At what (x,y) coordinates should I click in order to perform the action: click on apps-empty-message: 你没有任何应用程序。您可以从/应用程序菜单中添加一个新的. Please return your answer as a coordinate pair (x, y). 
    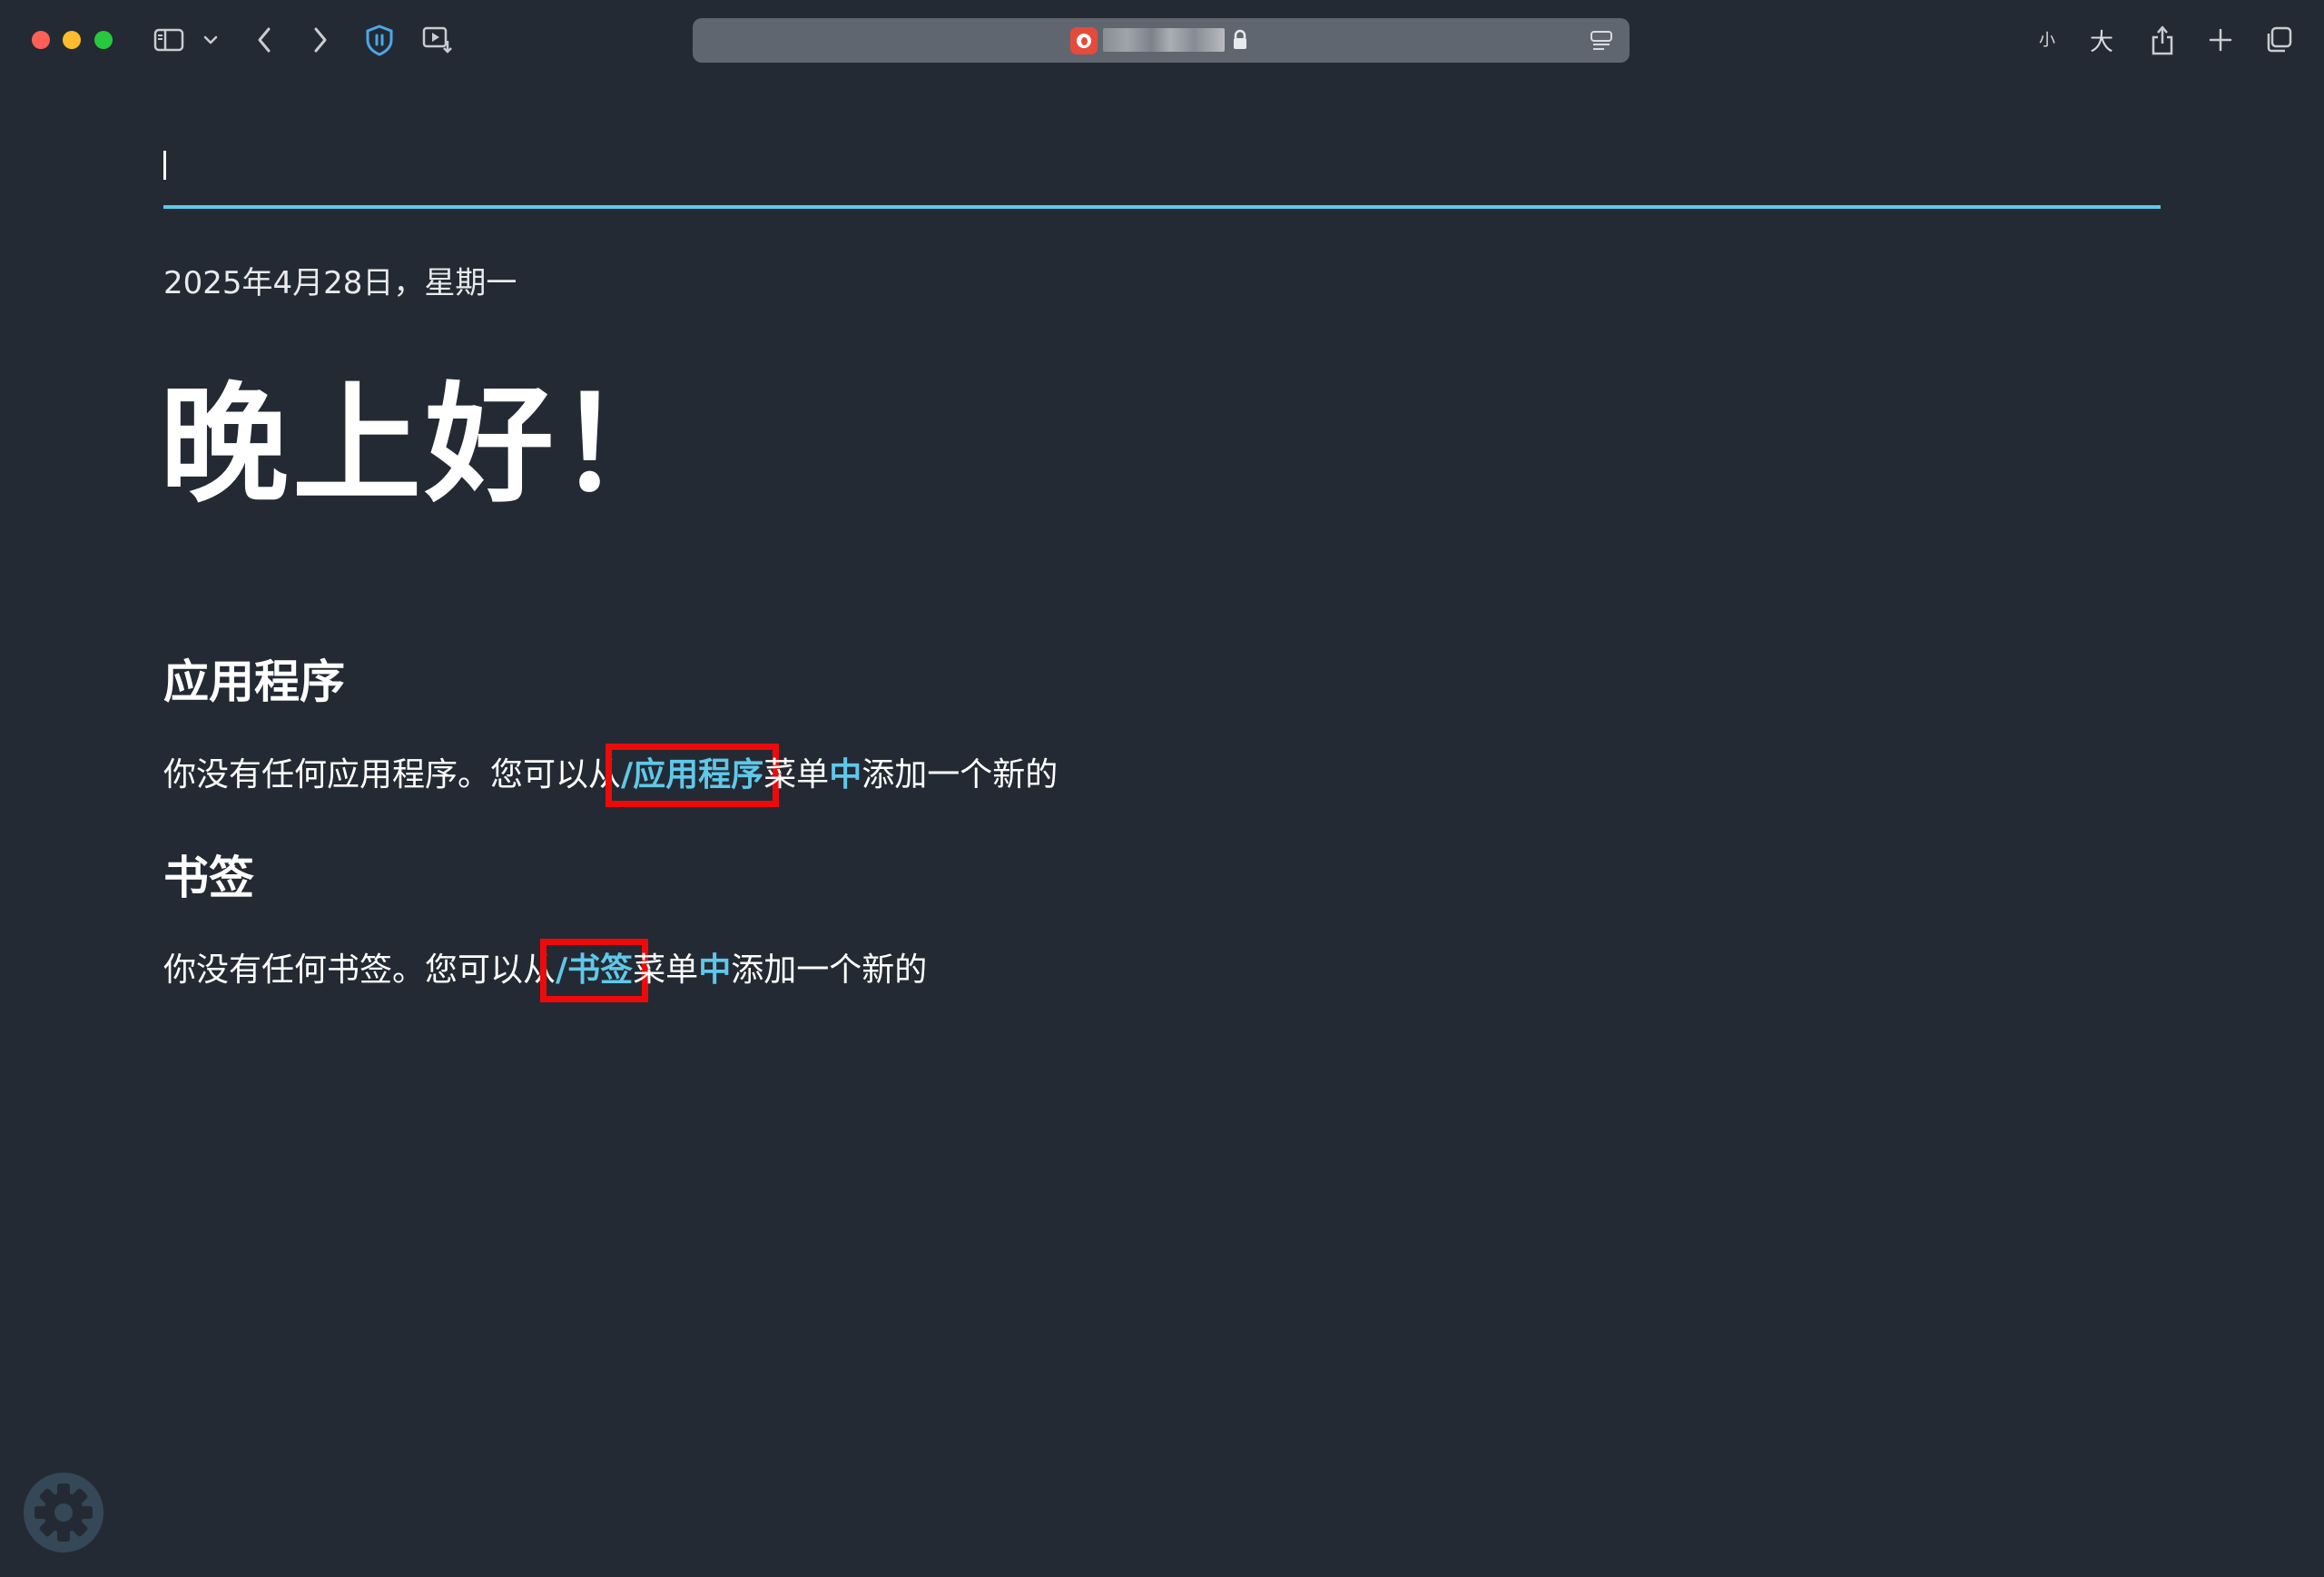
    Looking at the image, I should click on (611, 776).